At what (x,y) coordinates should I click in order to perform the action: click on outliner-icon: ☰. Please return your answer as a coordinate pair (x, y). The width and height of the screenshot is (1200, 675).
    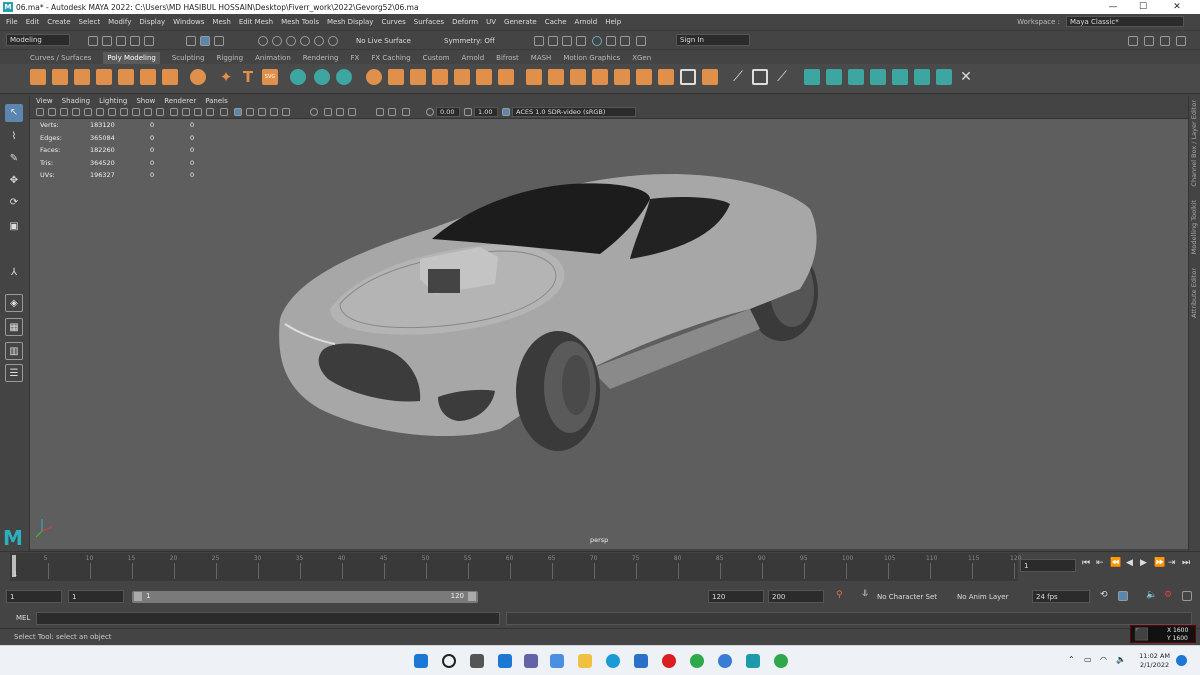
    Looking at the image, I should click on (14, 373).